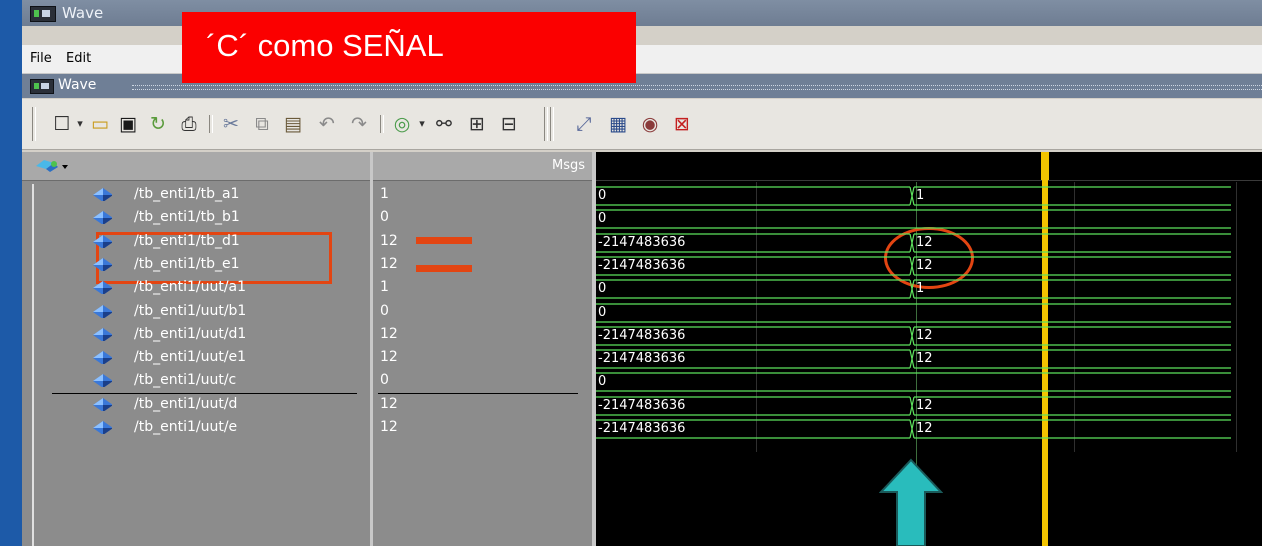  What do you see at coordinates (293, 124) in the screenshot?
I see `paste-icon: ▤` at bounding box center [293, 124].